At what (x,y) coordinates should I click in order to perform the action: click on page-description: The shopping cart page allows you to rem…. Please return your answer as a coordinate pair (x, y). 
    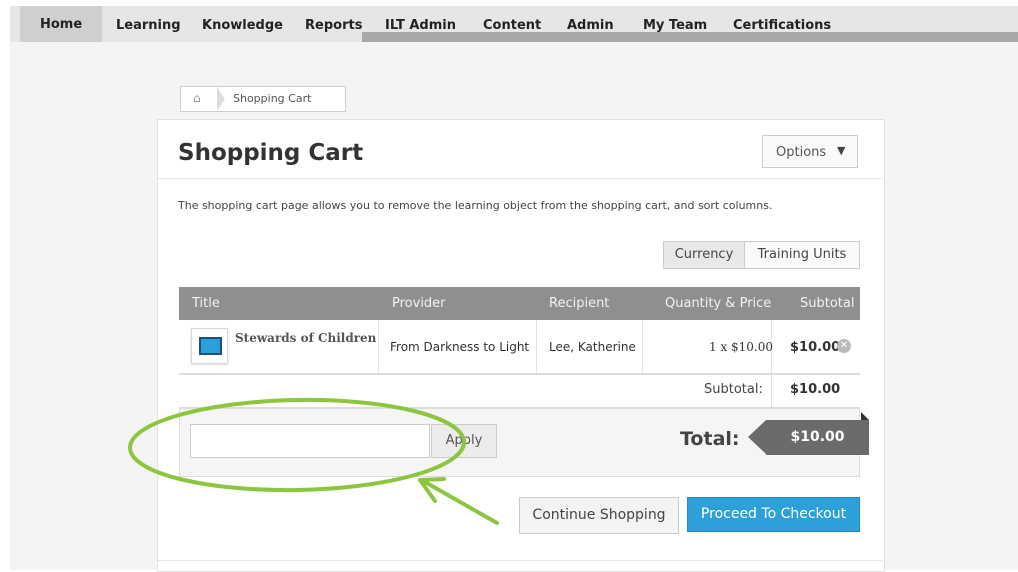
    Looking at the image, I should click on (475, 205).